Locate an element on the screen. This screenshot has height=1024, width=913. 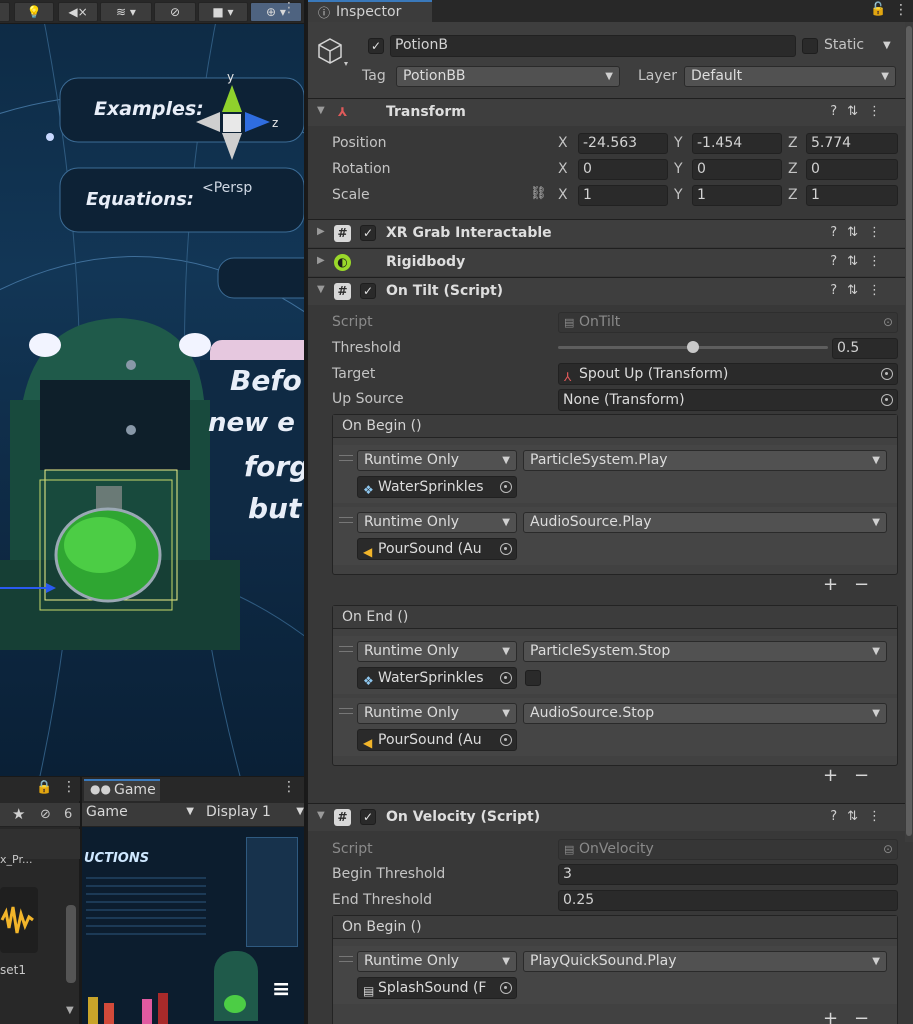
xr-grab-enabled-checkbox: ✓ is located at coordinates (368, 233).